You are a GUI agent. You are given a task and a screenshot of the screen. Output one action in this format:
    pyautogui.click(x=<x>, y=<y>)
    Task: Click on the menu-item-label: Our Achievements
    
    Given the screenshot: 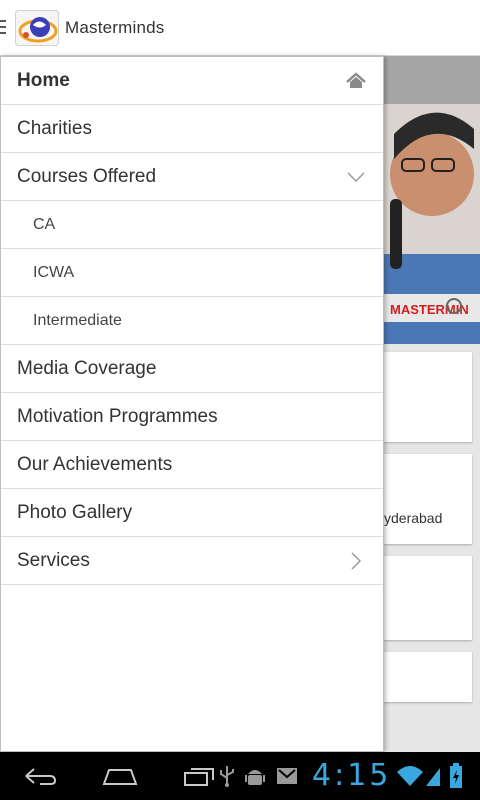 What is the action you would take?
    pyautogui.click(x=95, y=464)
    